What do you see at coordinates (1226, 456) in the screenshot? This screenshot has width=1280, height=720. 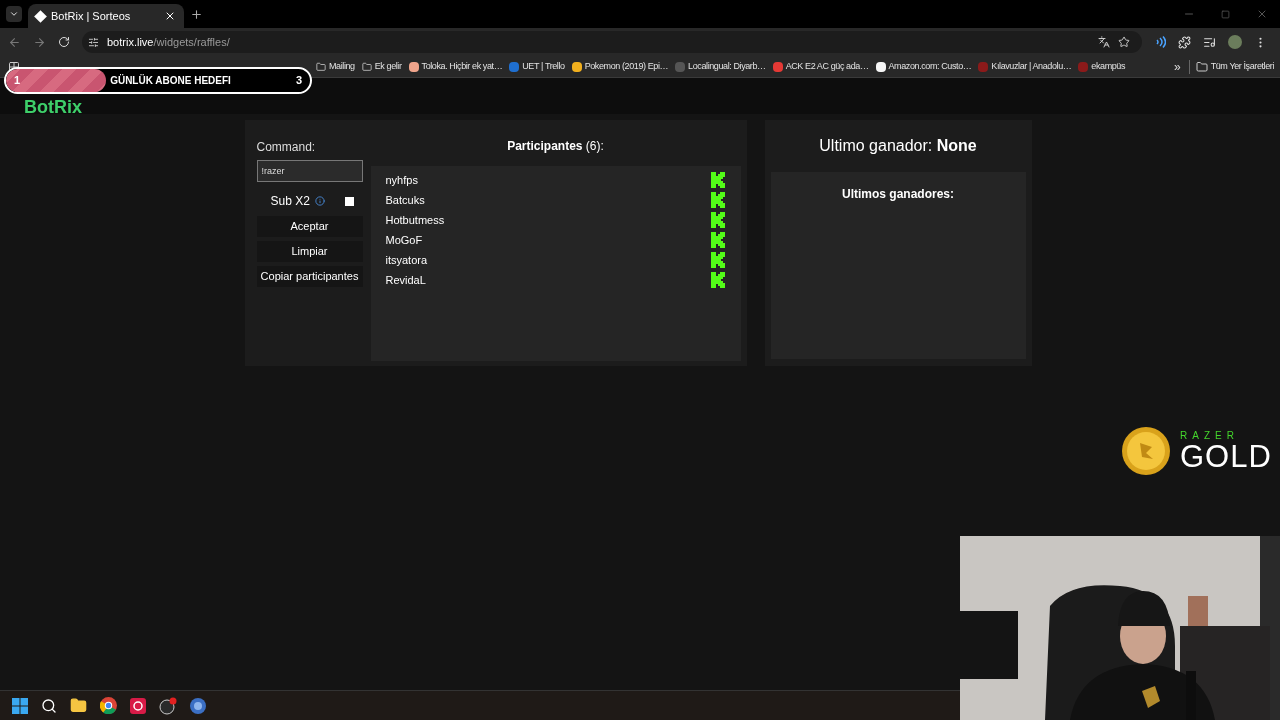 I see `product-text: GOLD` at bounding box center [1226, 456].